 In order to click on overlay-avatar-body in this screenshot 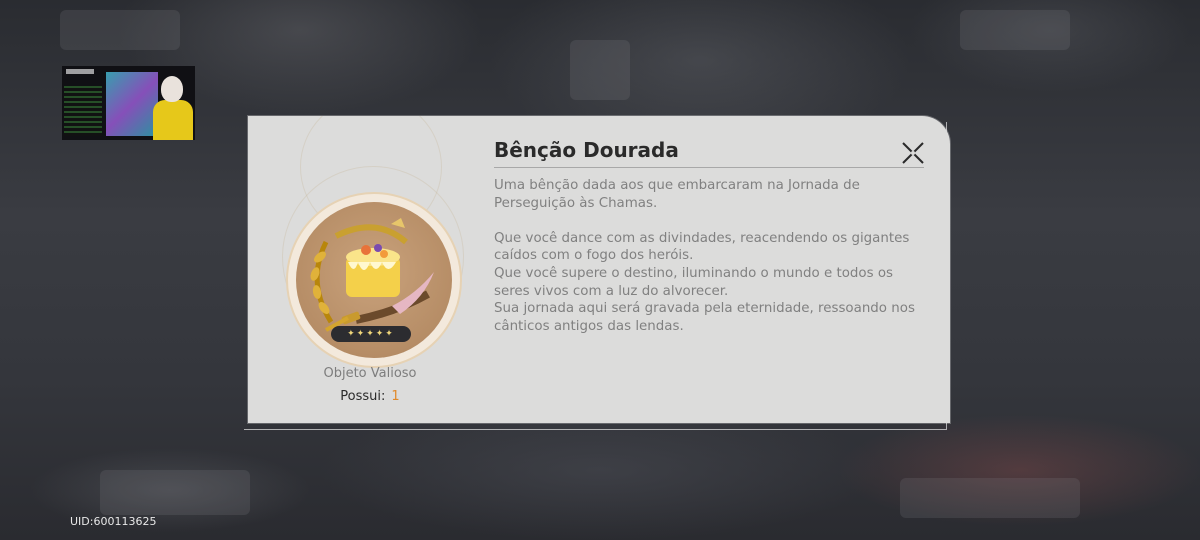, I will do `click(173, 120)`.